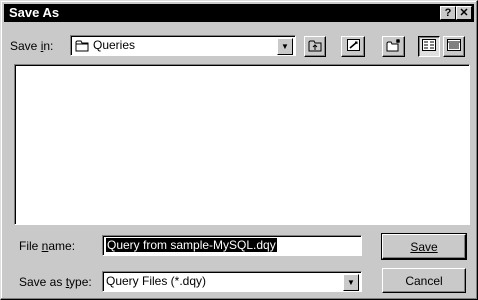  I want to click on file-name-label: File name:, so click(47, 246).